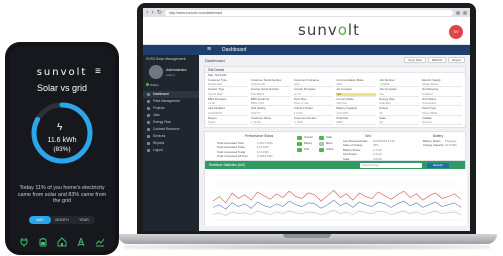  What do you see at coordinates (376, 145) in the screenshot?
I see `grid-row-value: 78%` at bounding box center [376, 145].